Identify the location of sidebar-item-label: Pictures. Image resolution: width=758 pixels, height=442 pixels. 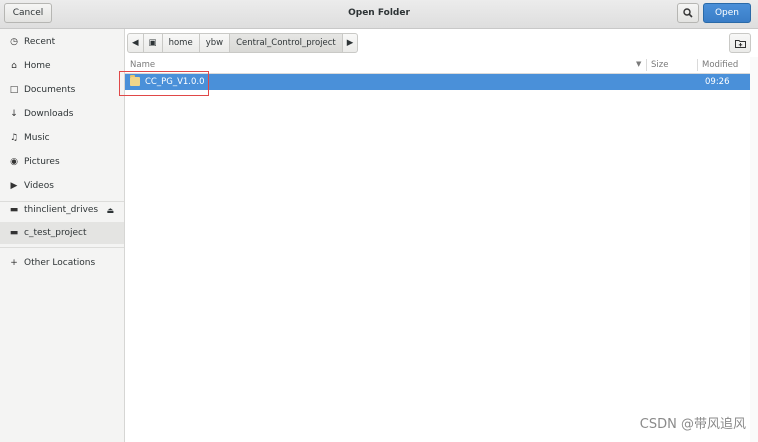
(42, 162).